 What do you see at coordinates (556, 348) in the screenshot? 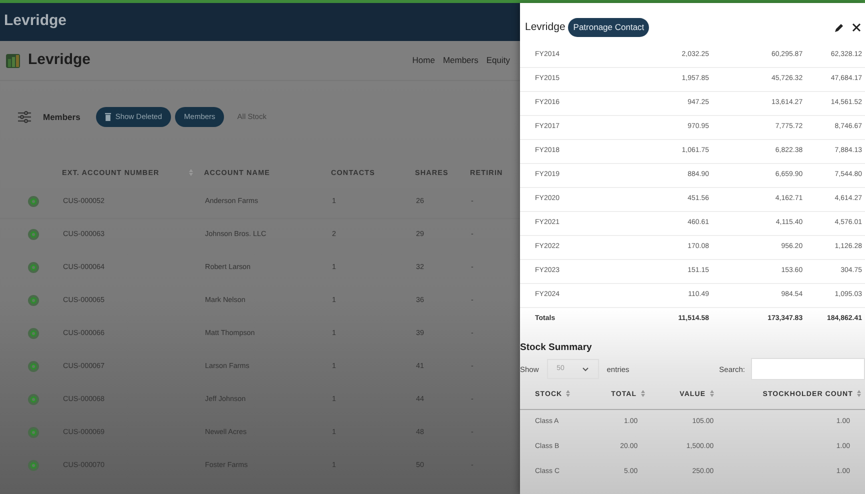
I see `section-title: Stock Summary` at bounding box center [556, 348].